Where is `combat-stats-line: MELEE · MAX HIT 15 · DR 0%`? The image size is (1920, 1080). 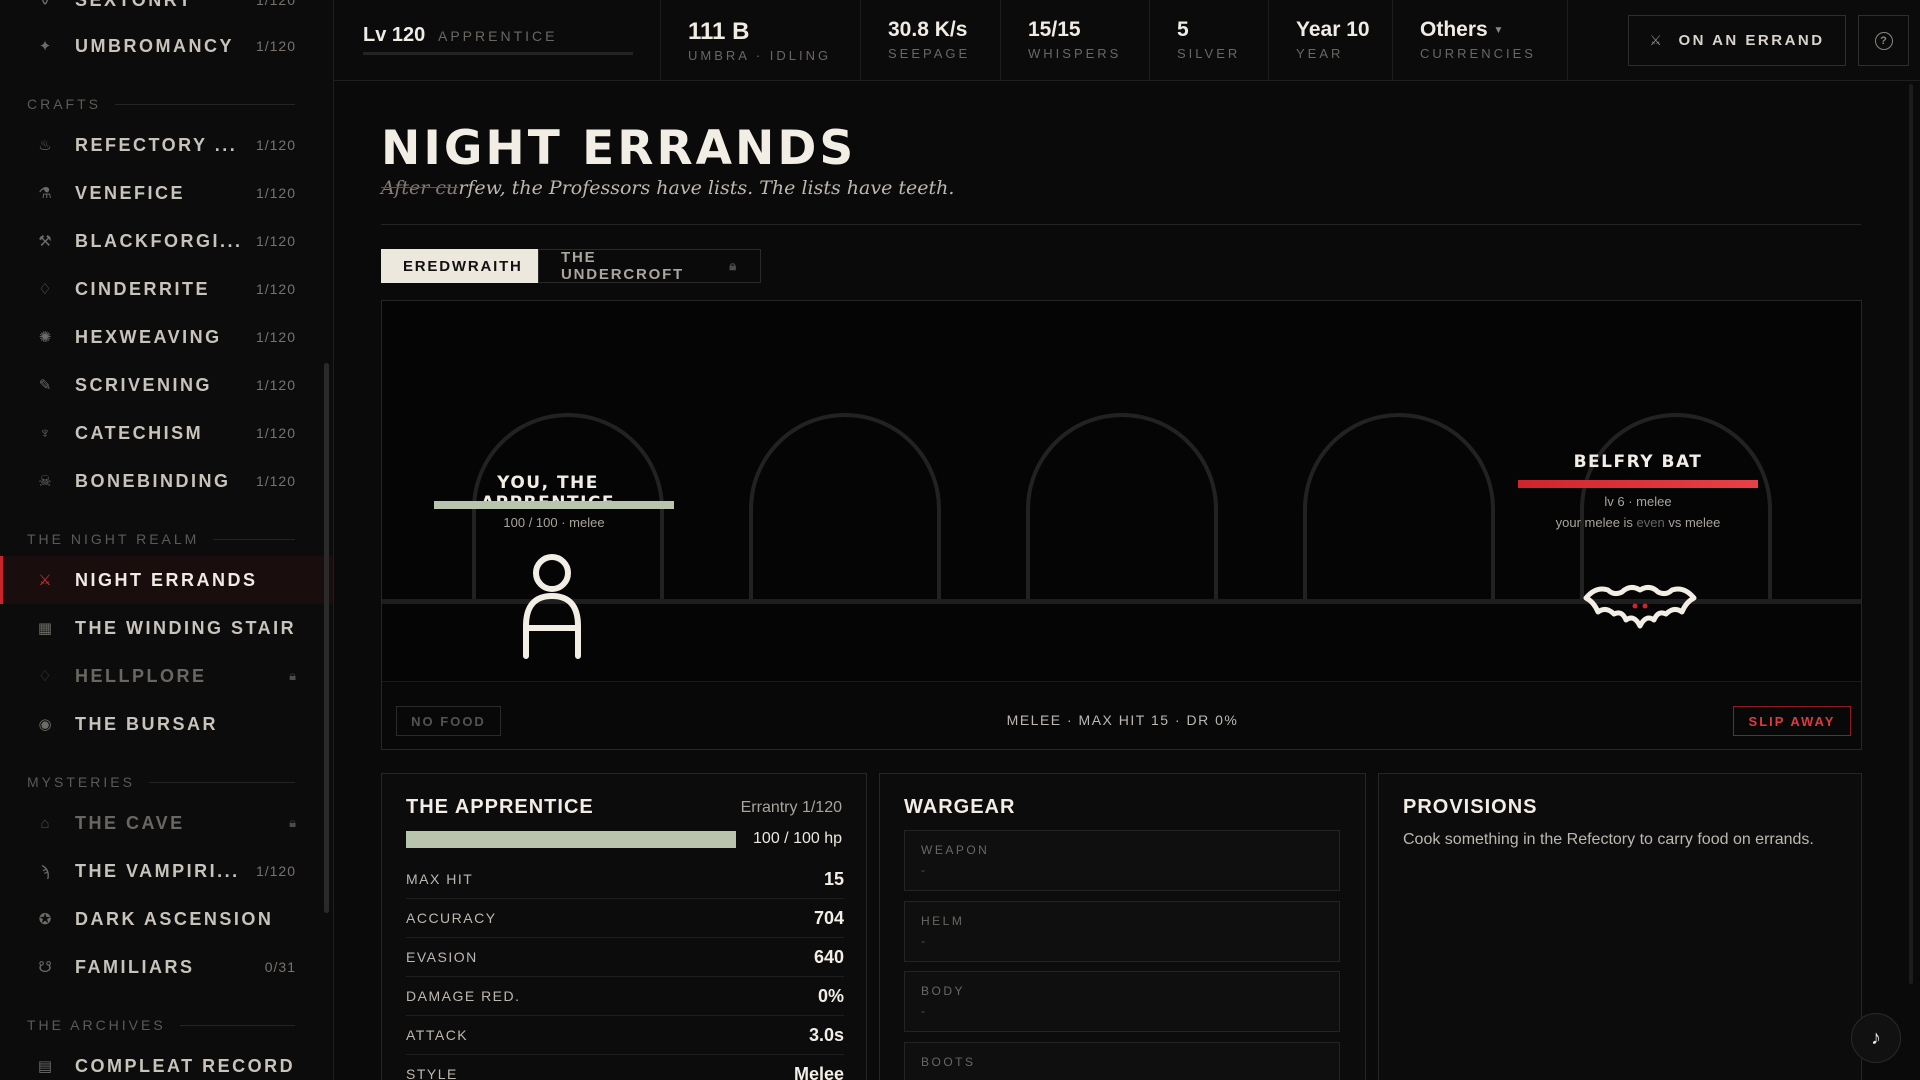
combat-stats-line: MELEE · MAX HIT 15 · DR 0% is located at coordinates (1122, 720).